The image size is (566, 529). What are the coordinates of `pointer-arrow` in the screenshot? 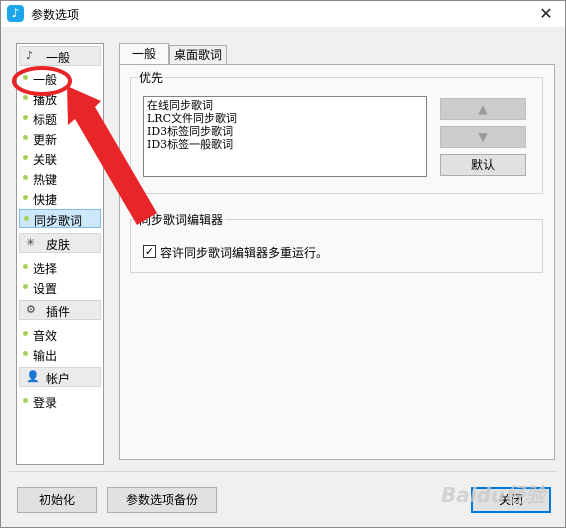 It's located at (112, 155).